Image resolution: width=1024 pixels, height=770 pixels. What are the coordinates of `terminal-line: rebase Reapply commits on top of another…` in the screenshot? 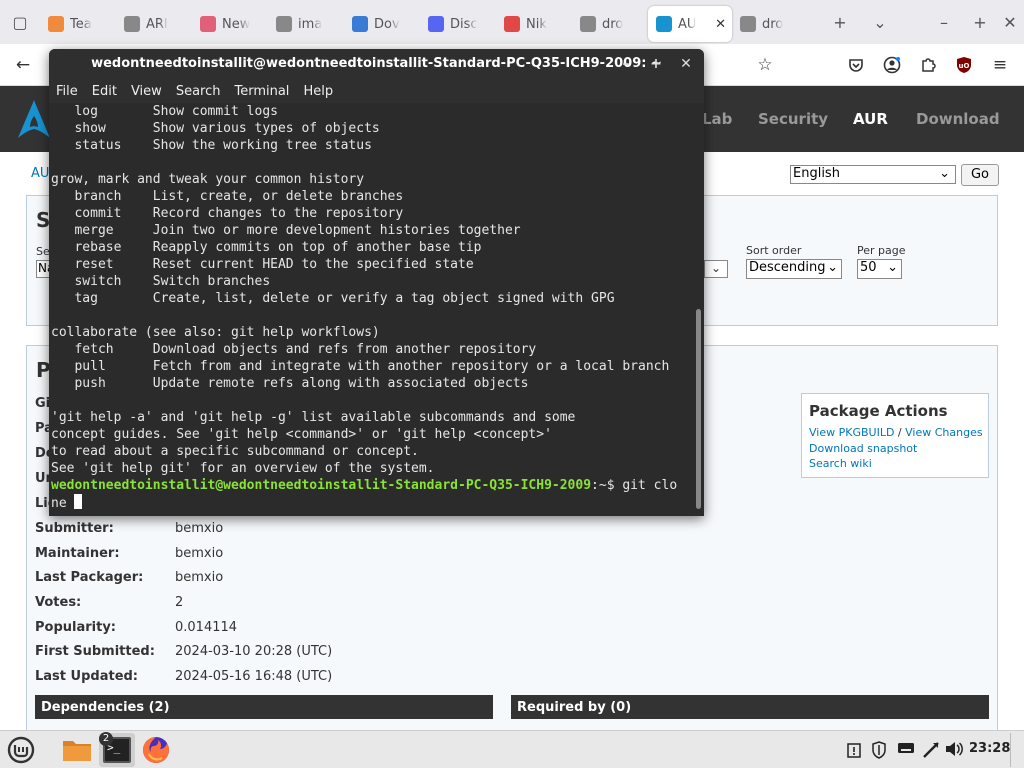 It's located at (266, 247).